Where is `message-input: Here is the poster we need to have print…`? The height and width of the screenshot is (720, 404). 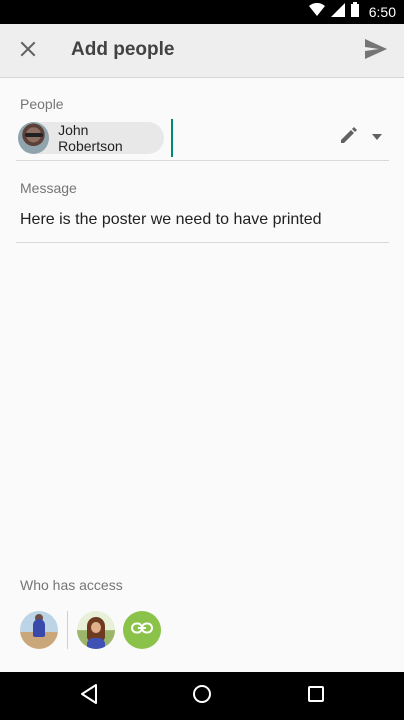
message-input: Here is the poster we need to have print… is located at coordinates (171, 220).